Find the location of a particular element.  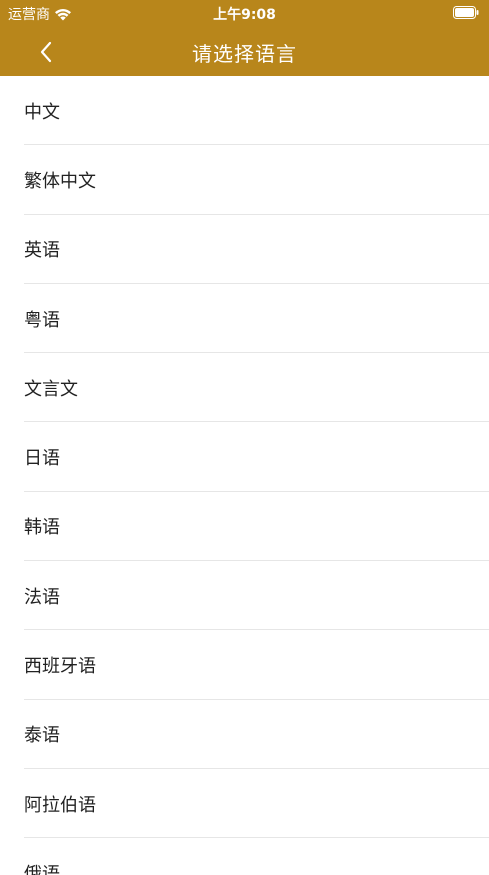

language-item: 日语 is located at coordinates (244, 457).